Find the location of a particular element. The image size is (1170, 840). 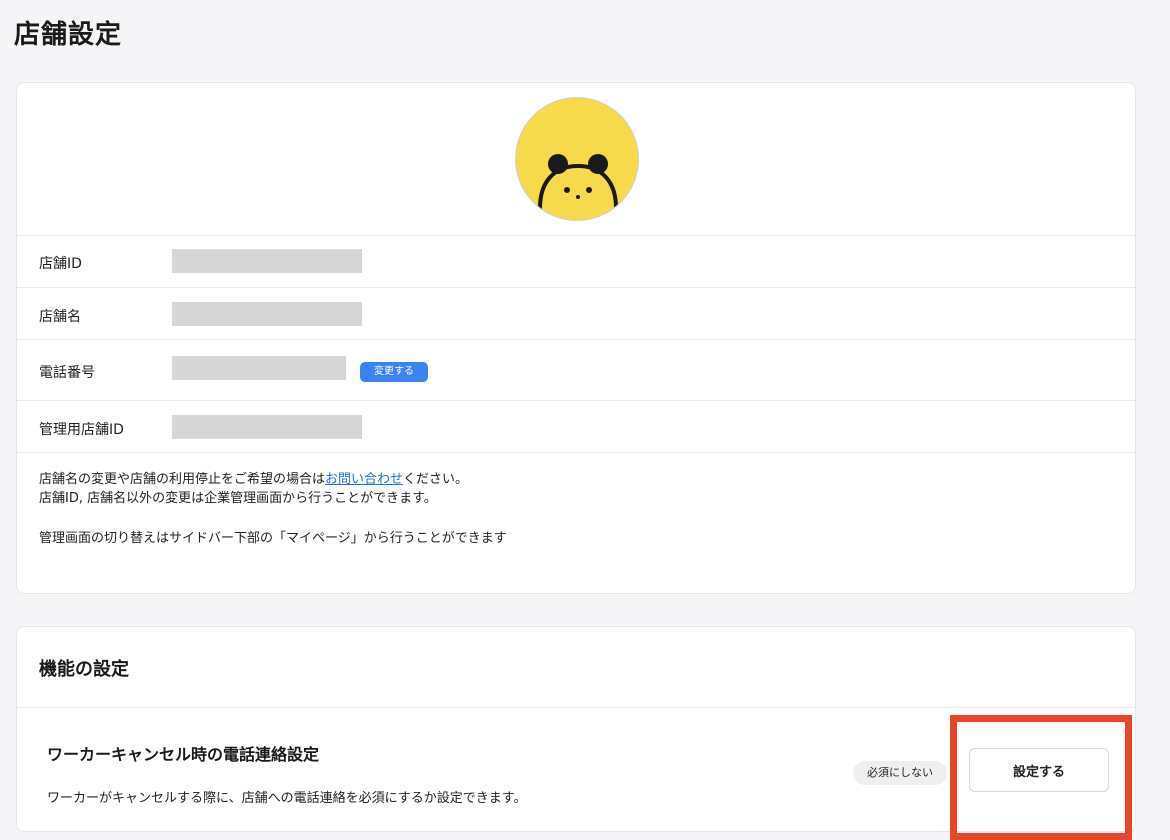

phone-label: 電話番号 is located at coordinates (67, 373).